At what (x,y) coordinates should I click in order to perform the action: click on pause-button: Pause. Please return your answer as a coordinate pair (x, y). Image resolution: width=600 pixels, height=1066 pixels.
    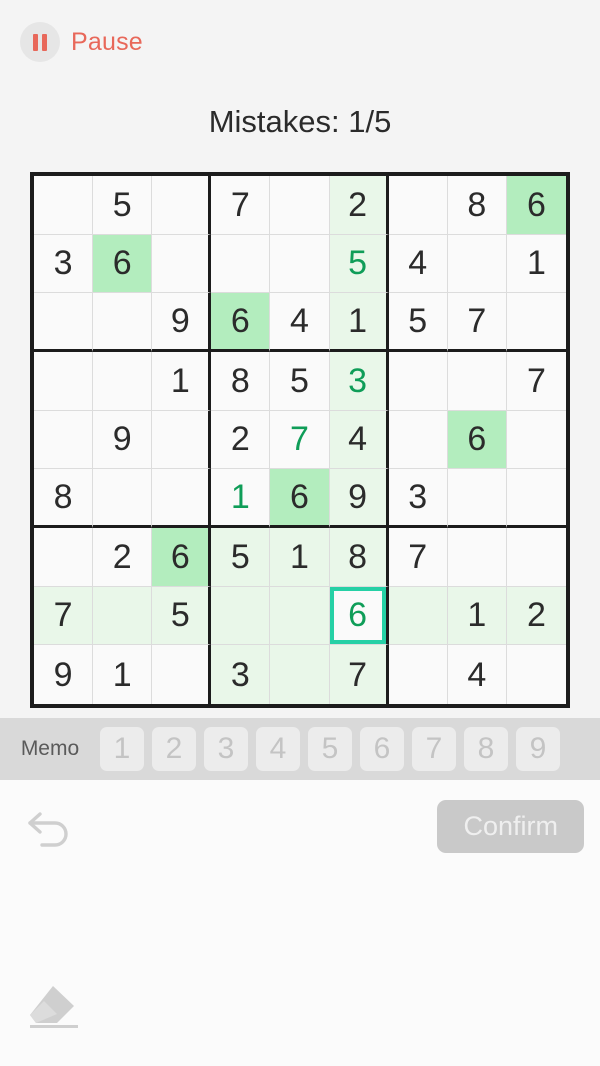
    Looking at the image, I should click on (81, 42).